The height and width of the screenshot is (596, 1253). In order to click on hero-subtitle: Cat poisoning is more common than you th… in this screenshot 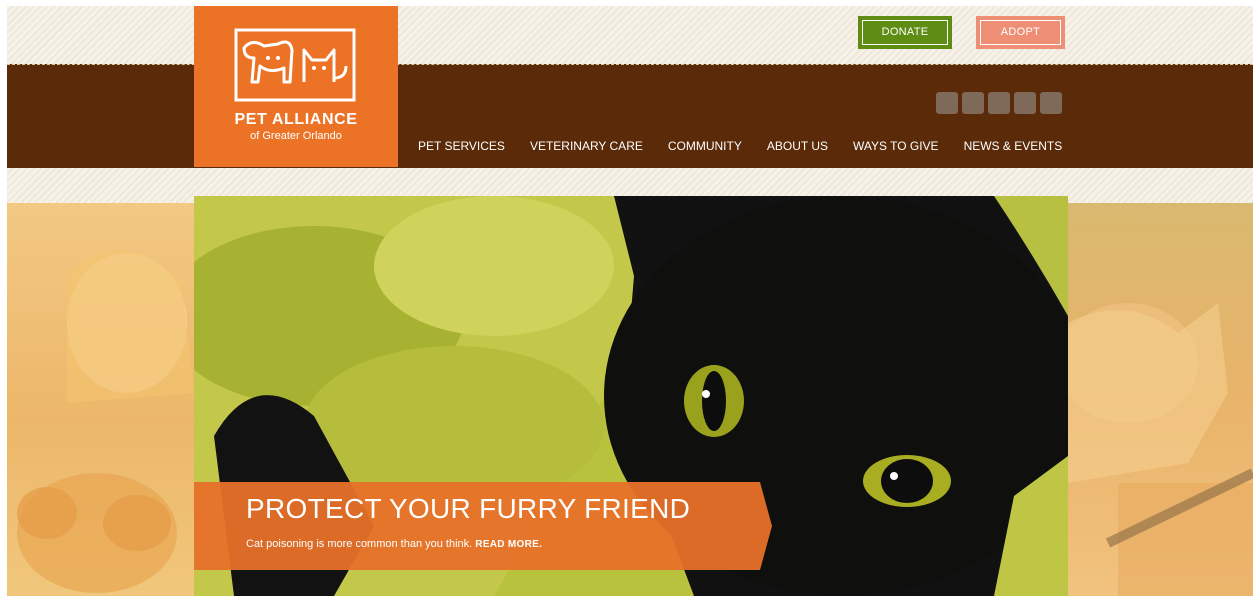, I will do `click(394, 544)`.